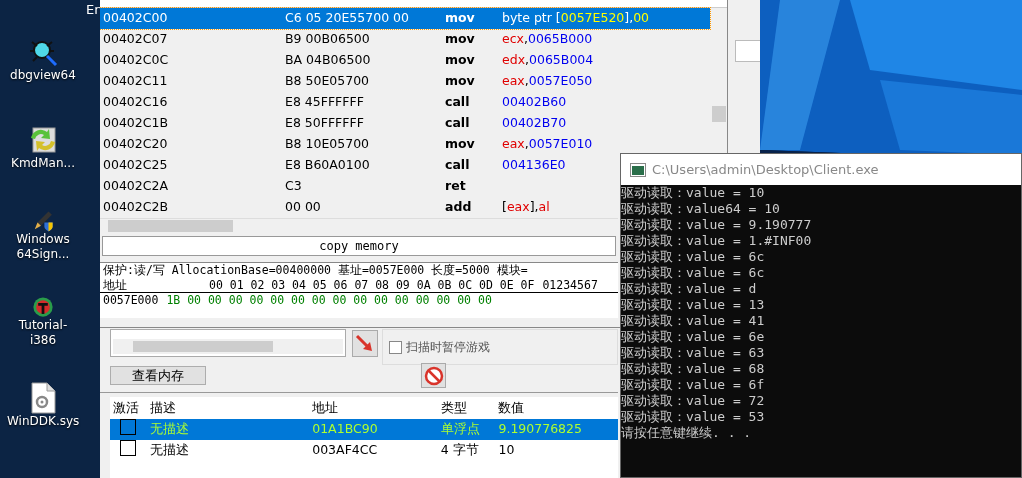 The height and width of the screenshot is (478, 1022). Describe the element at coordinates (689, 289) in the screenshot. I see `console-line: 驱动读取：value = d` at that location.